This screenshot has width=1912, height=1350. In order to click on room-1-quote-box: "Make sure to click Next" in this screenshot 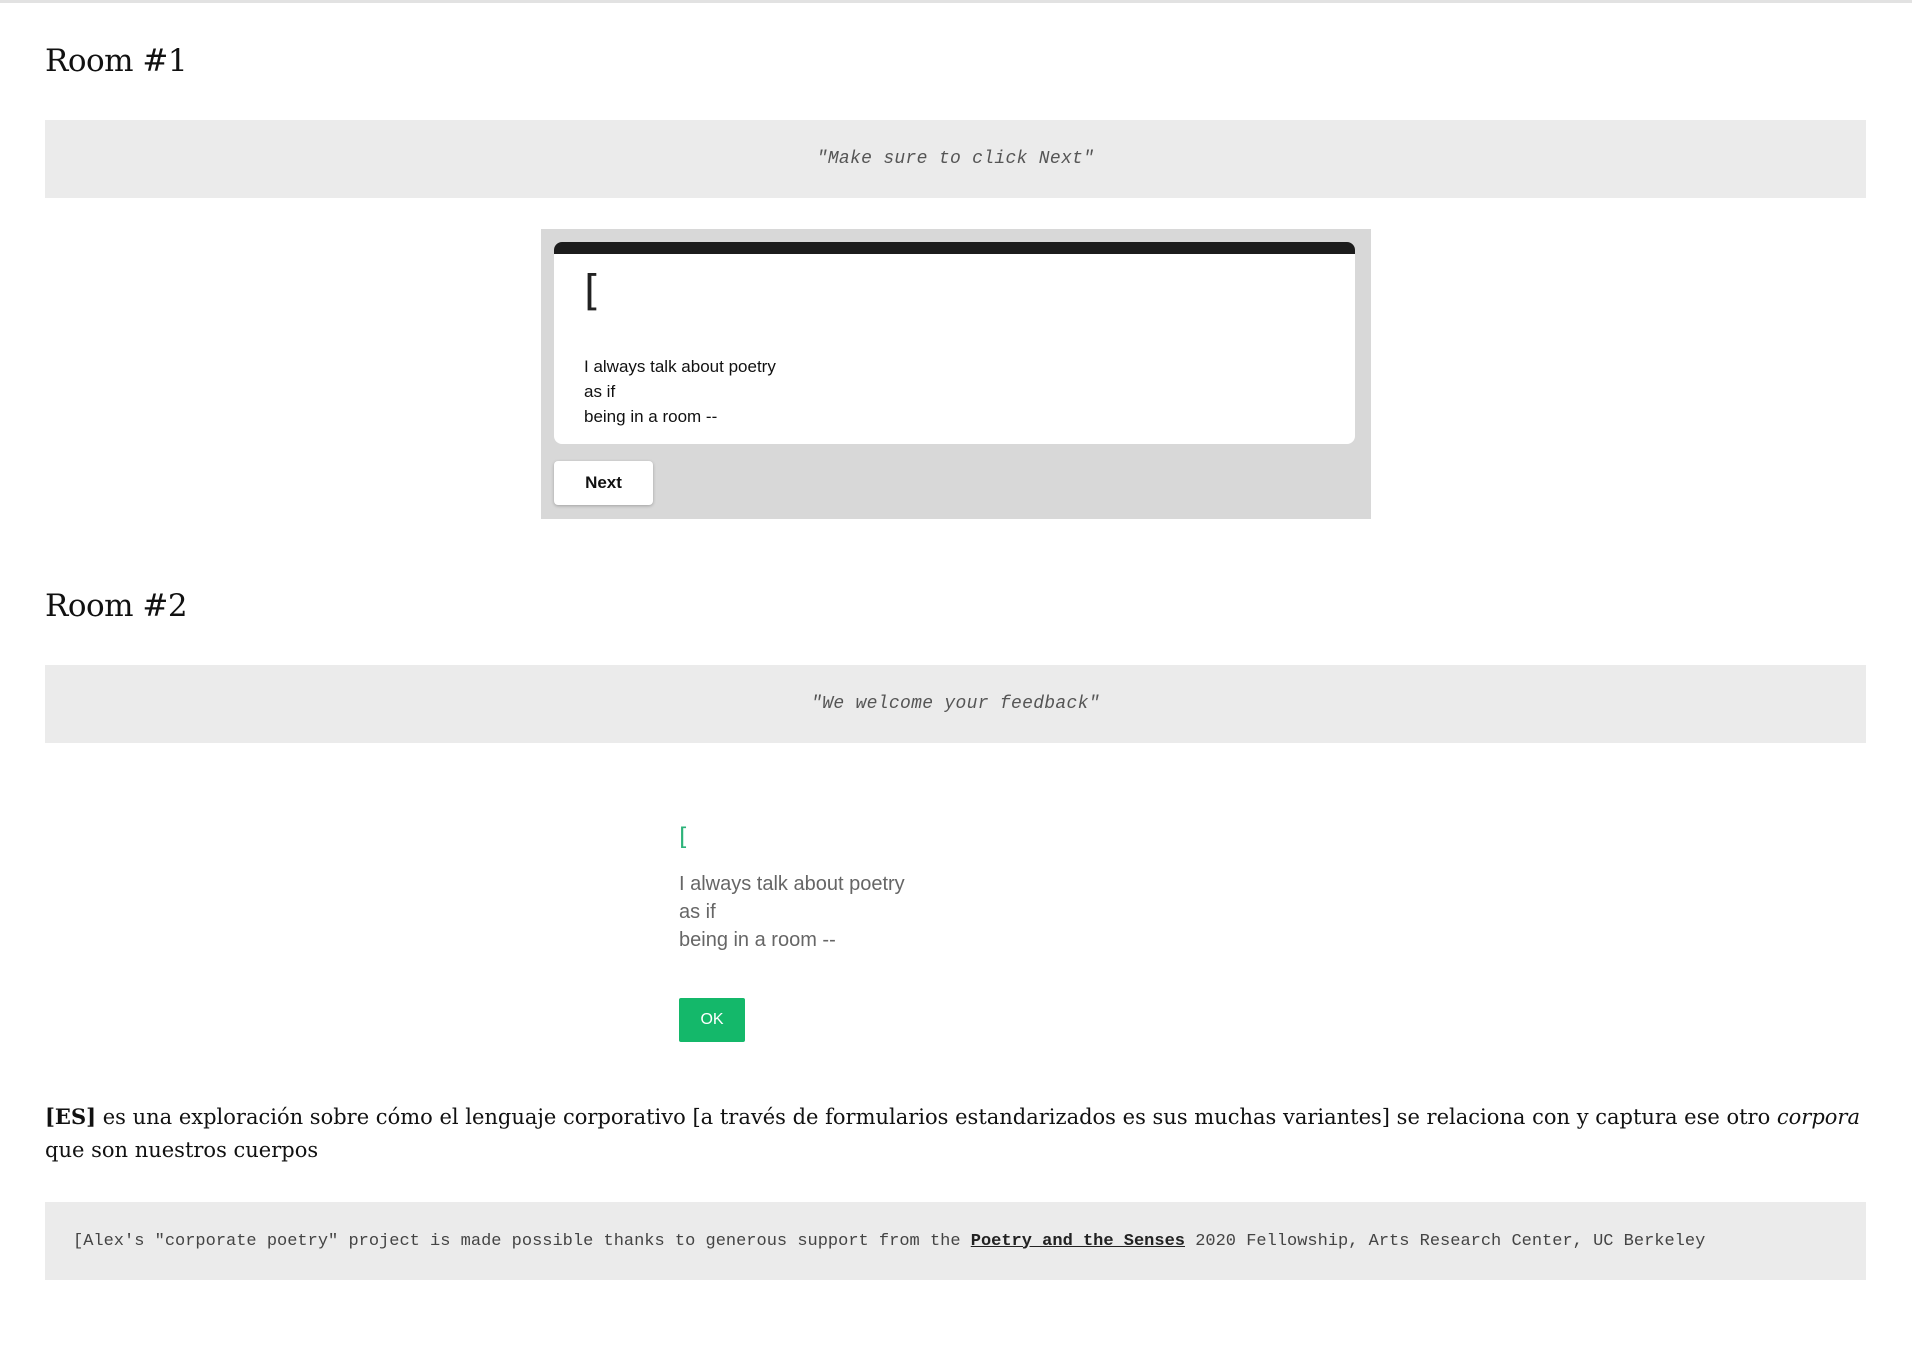, I will do `click(955, 159)`.